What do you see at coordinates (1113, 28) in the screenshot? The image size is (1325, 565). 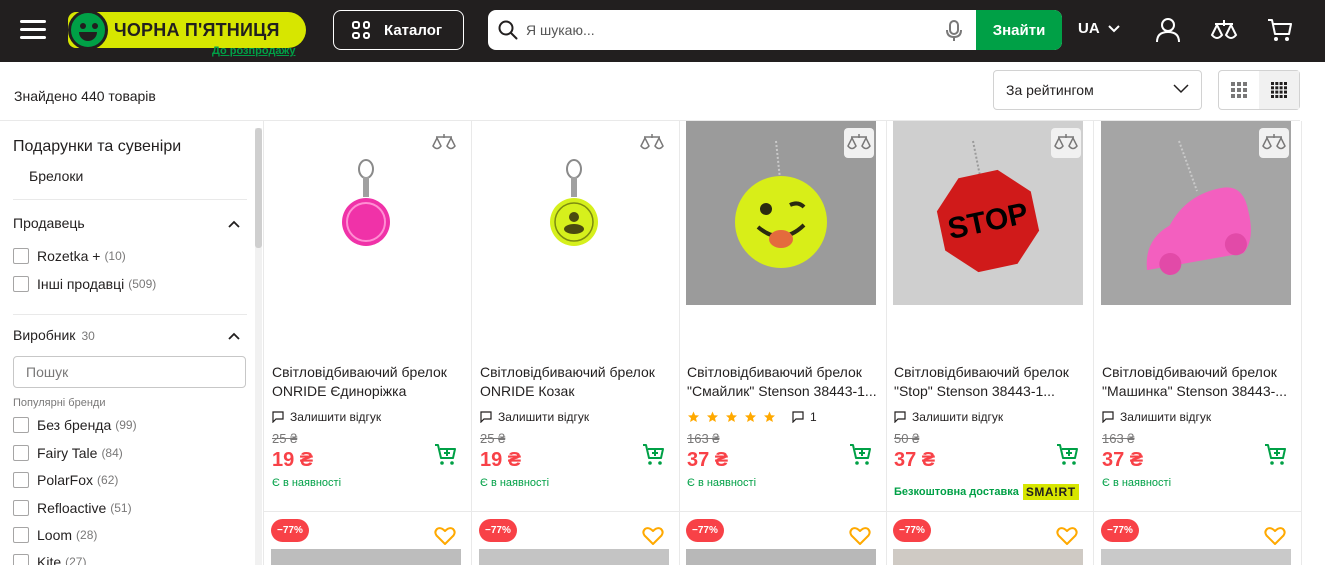 I see `chevron-down-icon` at bounding box center [1113, 28].